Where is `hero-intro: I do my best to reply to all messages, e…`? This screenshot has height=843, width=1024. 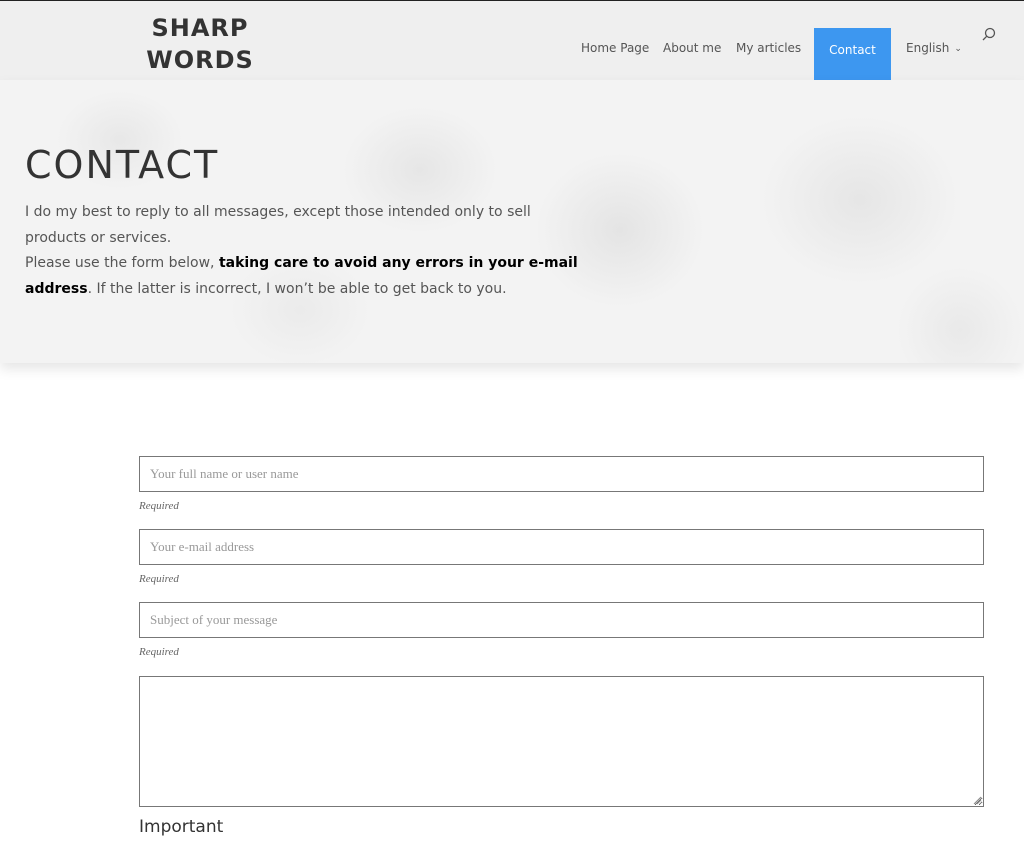
hero-intro: I do my best to reply to all messages, e… is located at coordinates (305, 251).